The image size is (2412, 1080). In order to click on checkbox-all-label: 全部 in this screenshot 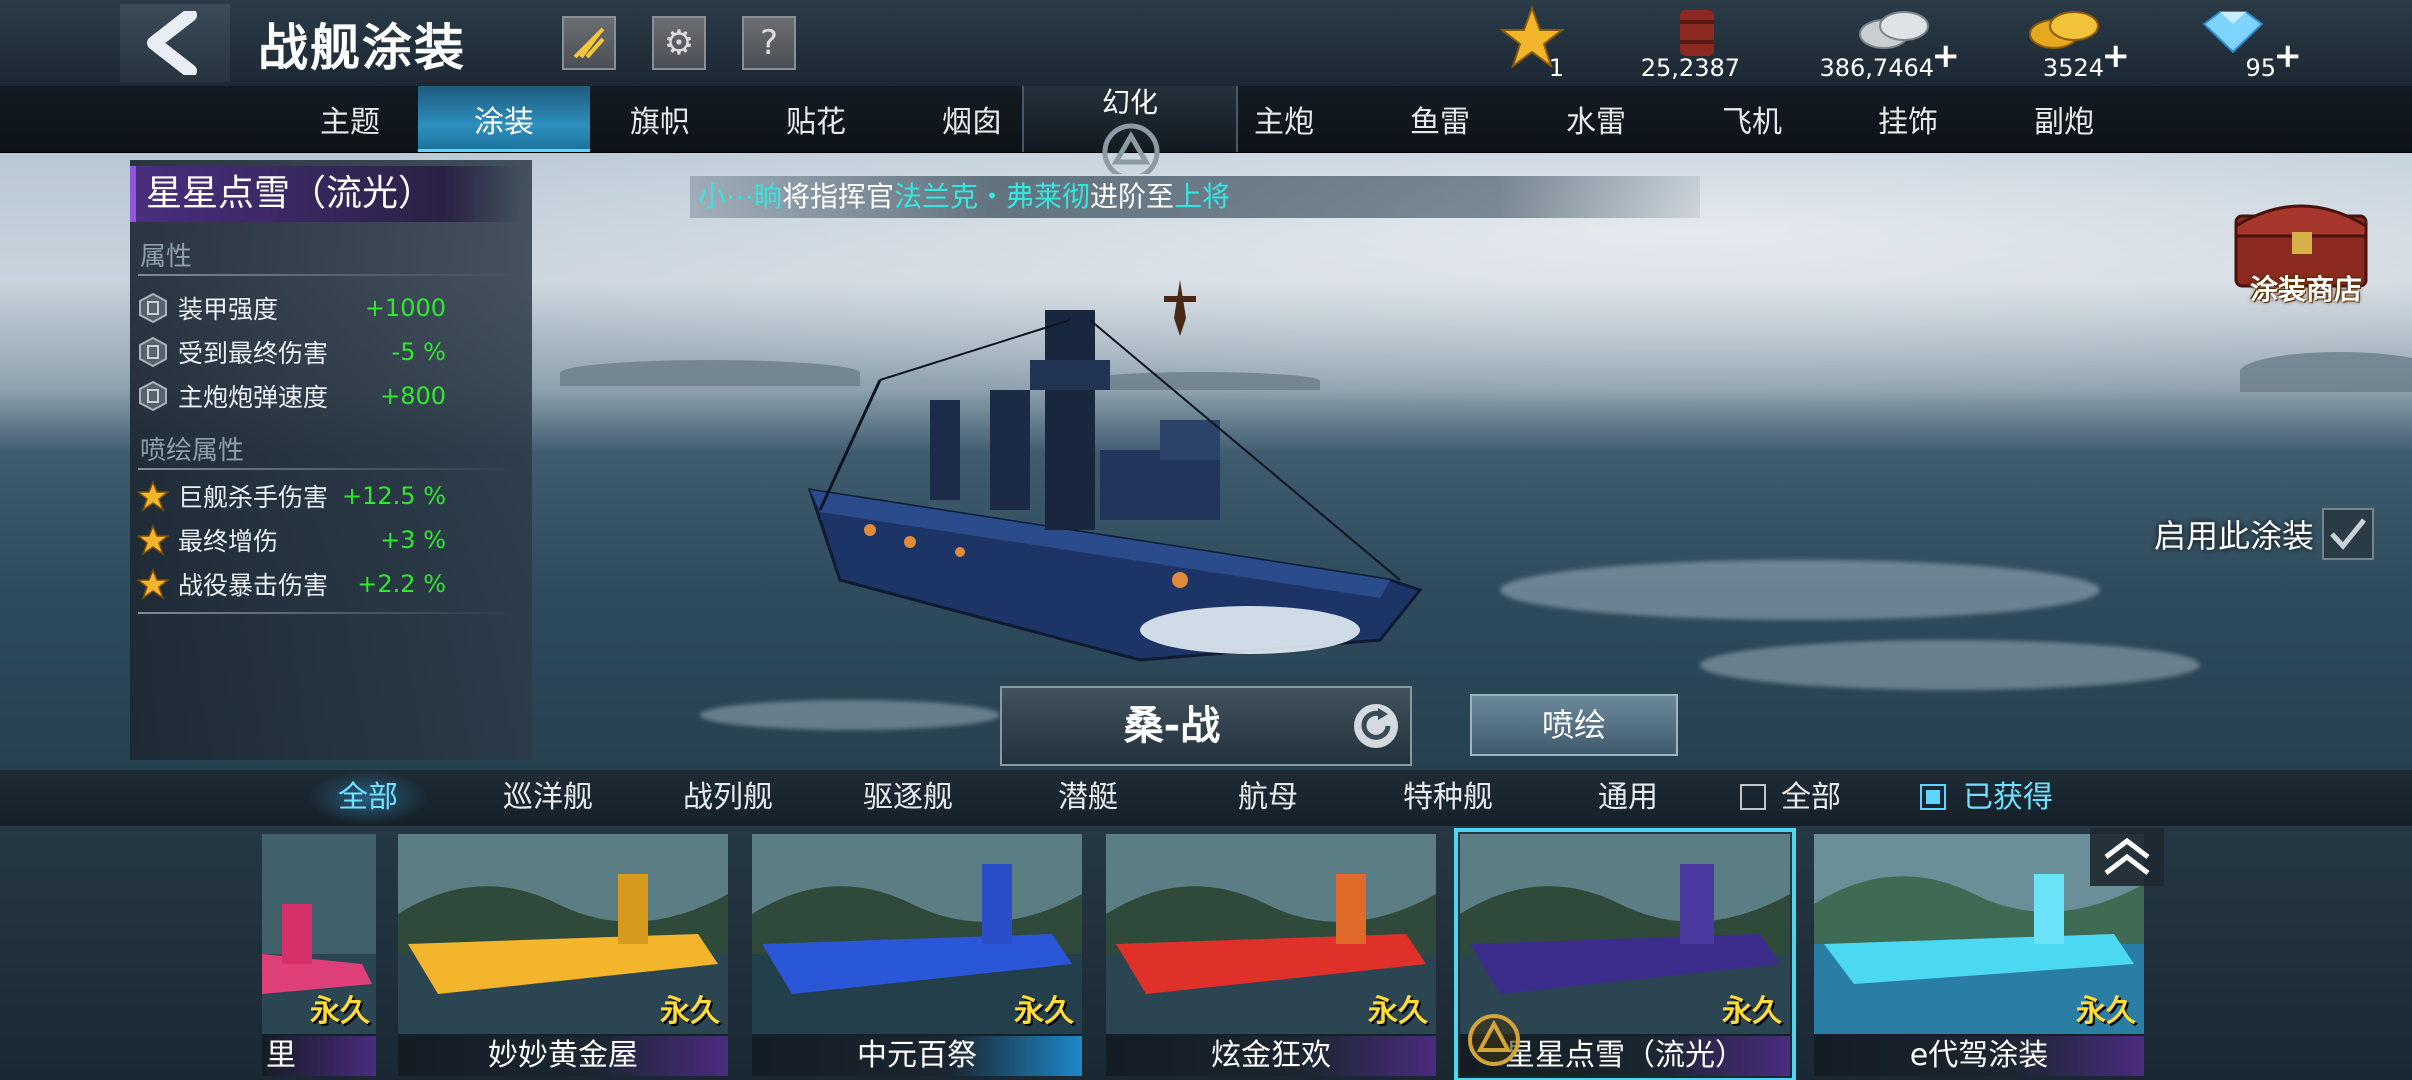, I will do `click(1811, 798)`.